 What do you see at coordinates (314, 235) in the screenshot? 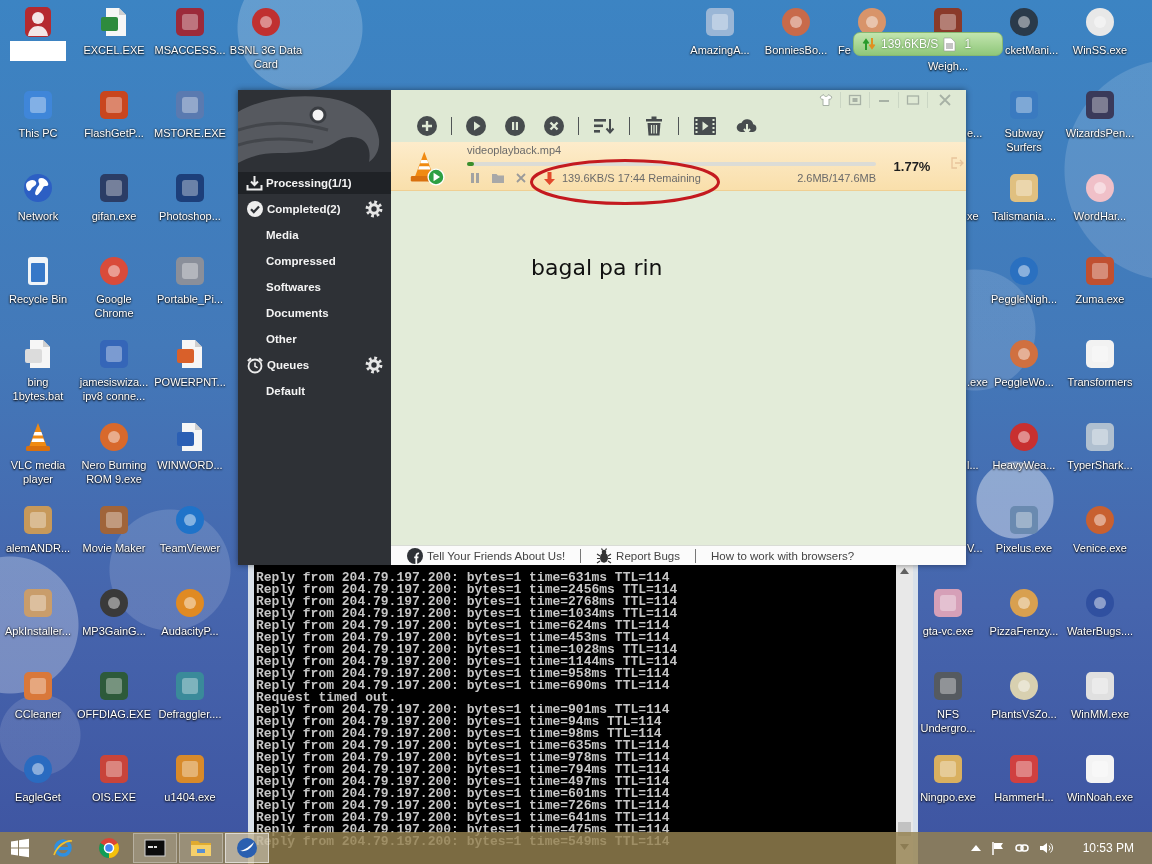
I see `sidebar-item: Media` at bounding box center [314, 235].